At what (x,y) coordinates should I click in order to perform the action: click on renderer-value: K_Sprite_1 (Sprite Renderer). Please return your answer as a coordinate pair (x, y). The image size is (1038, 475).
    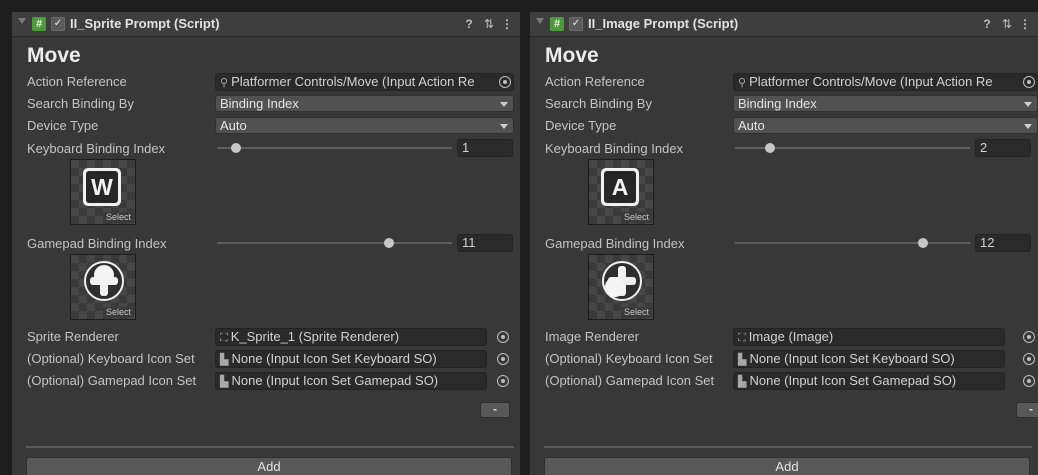
    Looking at the image, I should click on (315, 336).